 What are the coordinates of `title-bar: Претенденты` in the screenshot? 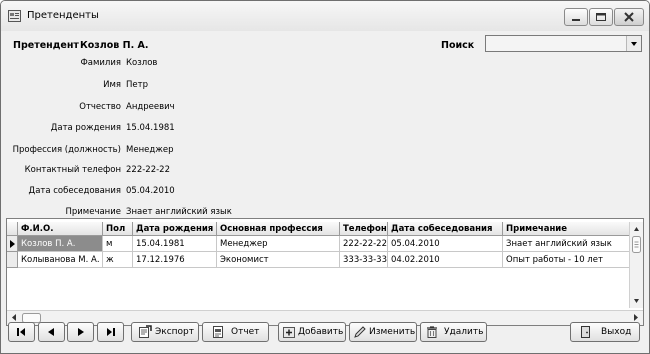 It's located at (325, 16).